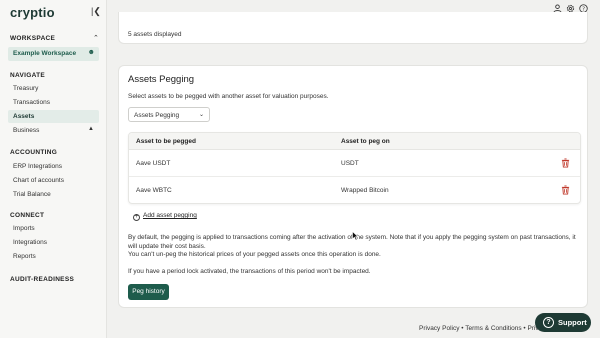 This screenshot has height=338, width=600. I want to click on navigate-heading: NAVIGATE, so click(28, 75).